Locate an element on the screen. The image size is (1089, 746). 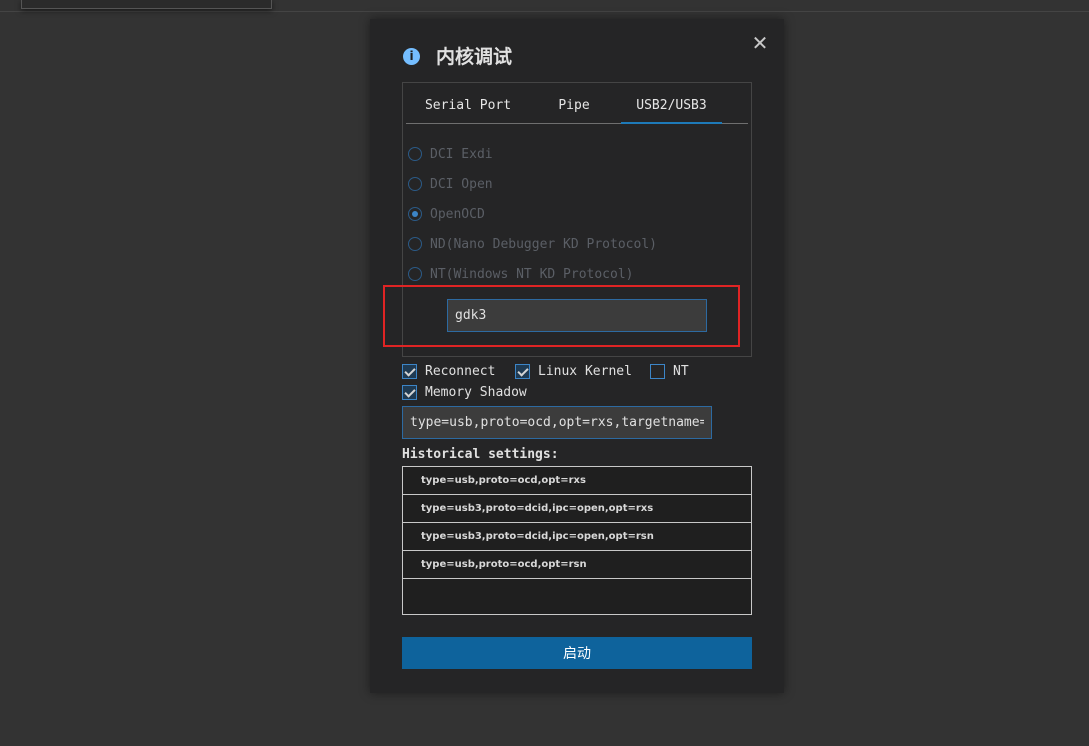
checkbox-memory-shadow: Memory Shadow is located at coordinates (464, 392).